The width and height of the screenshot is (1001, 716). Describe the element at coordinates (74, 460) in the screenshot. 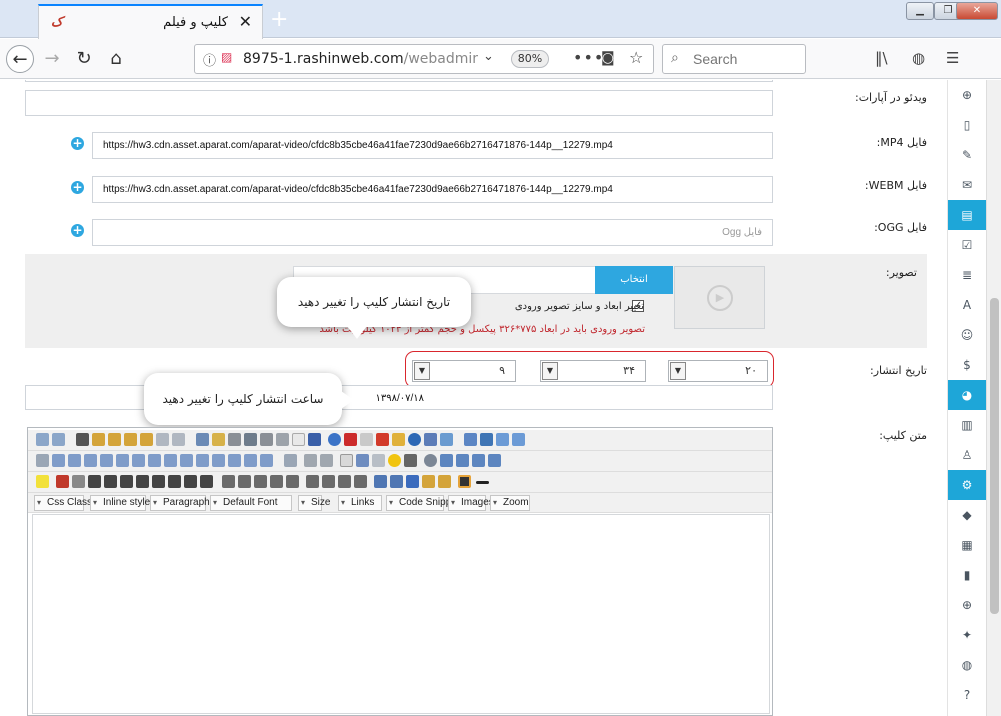

I see `table-props-icon` at that location.